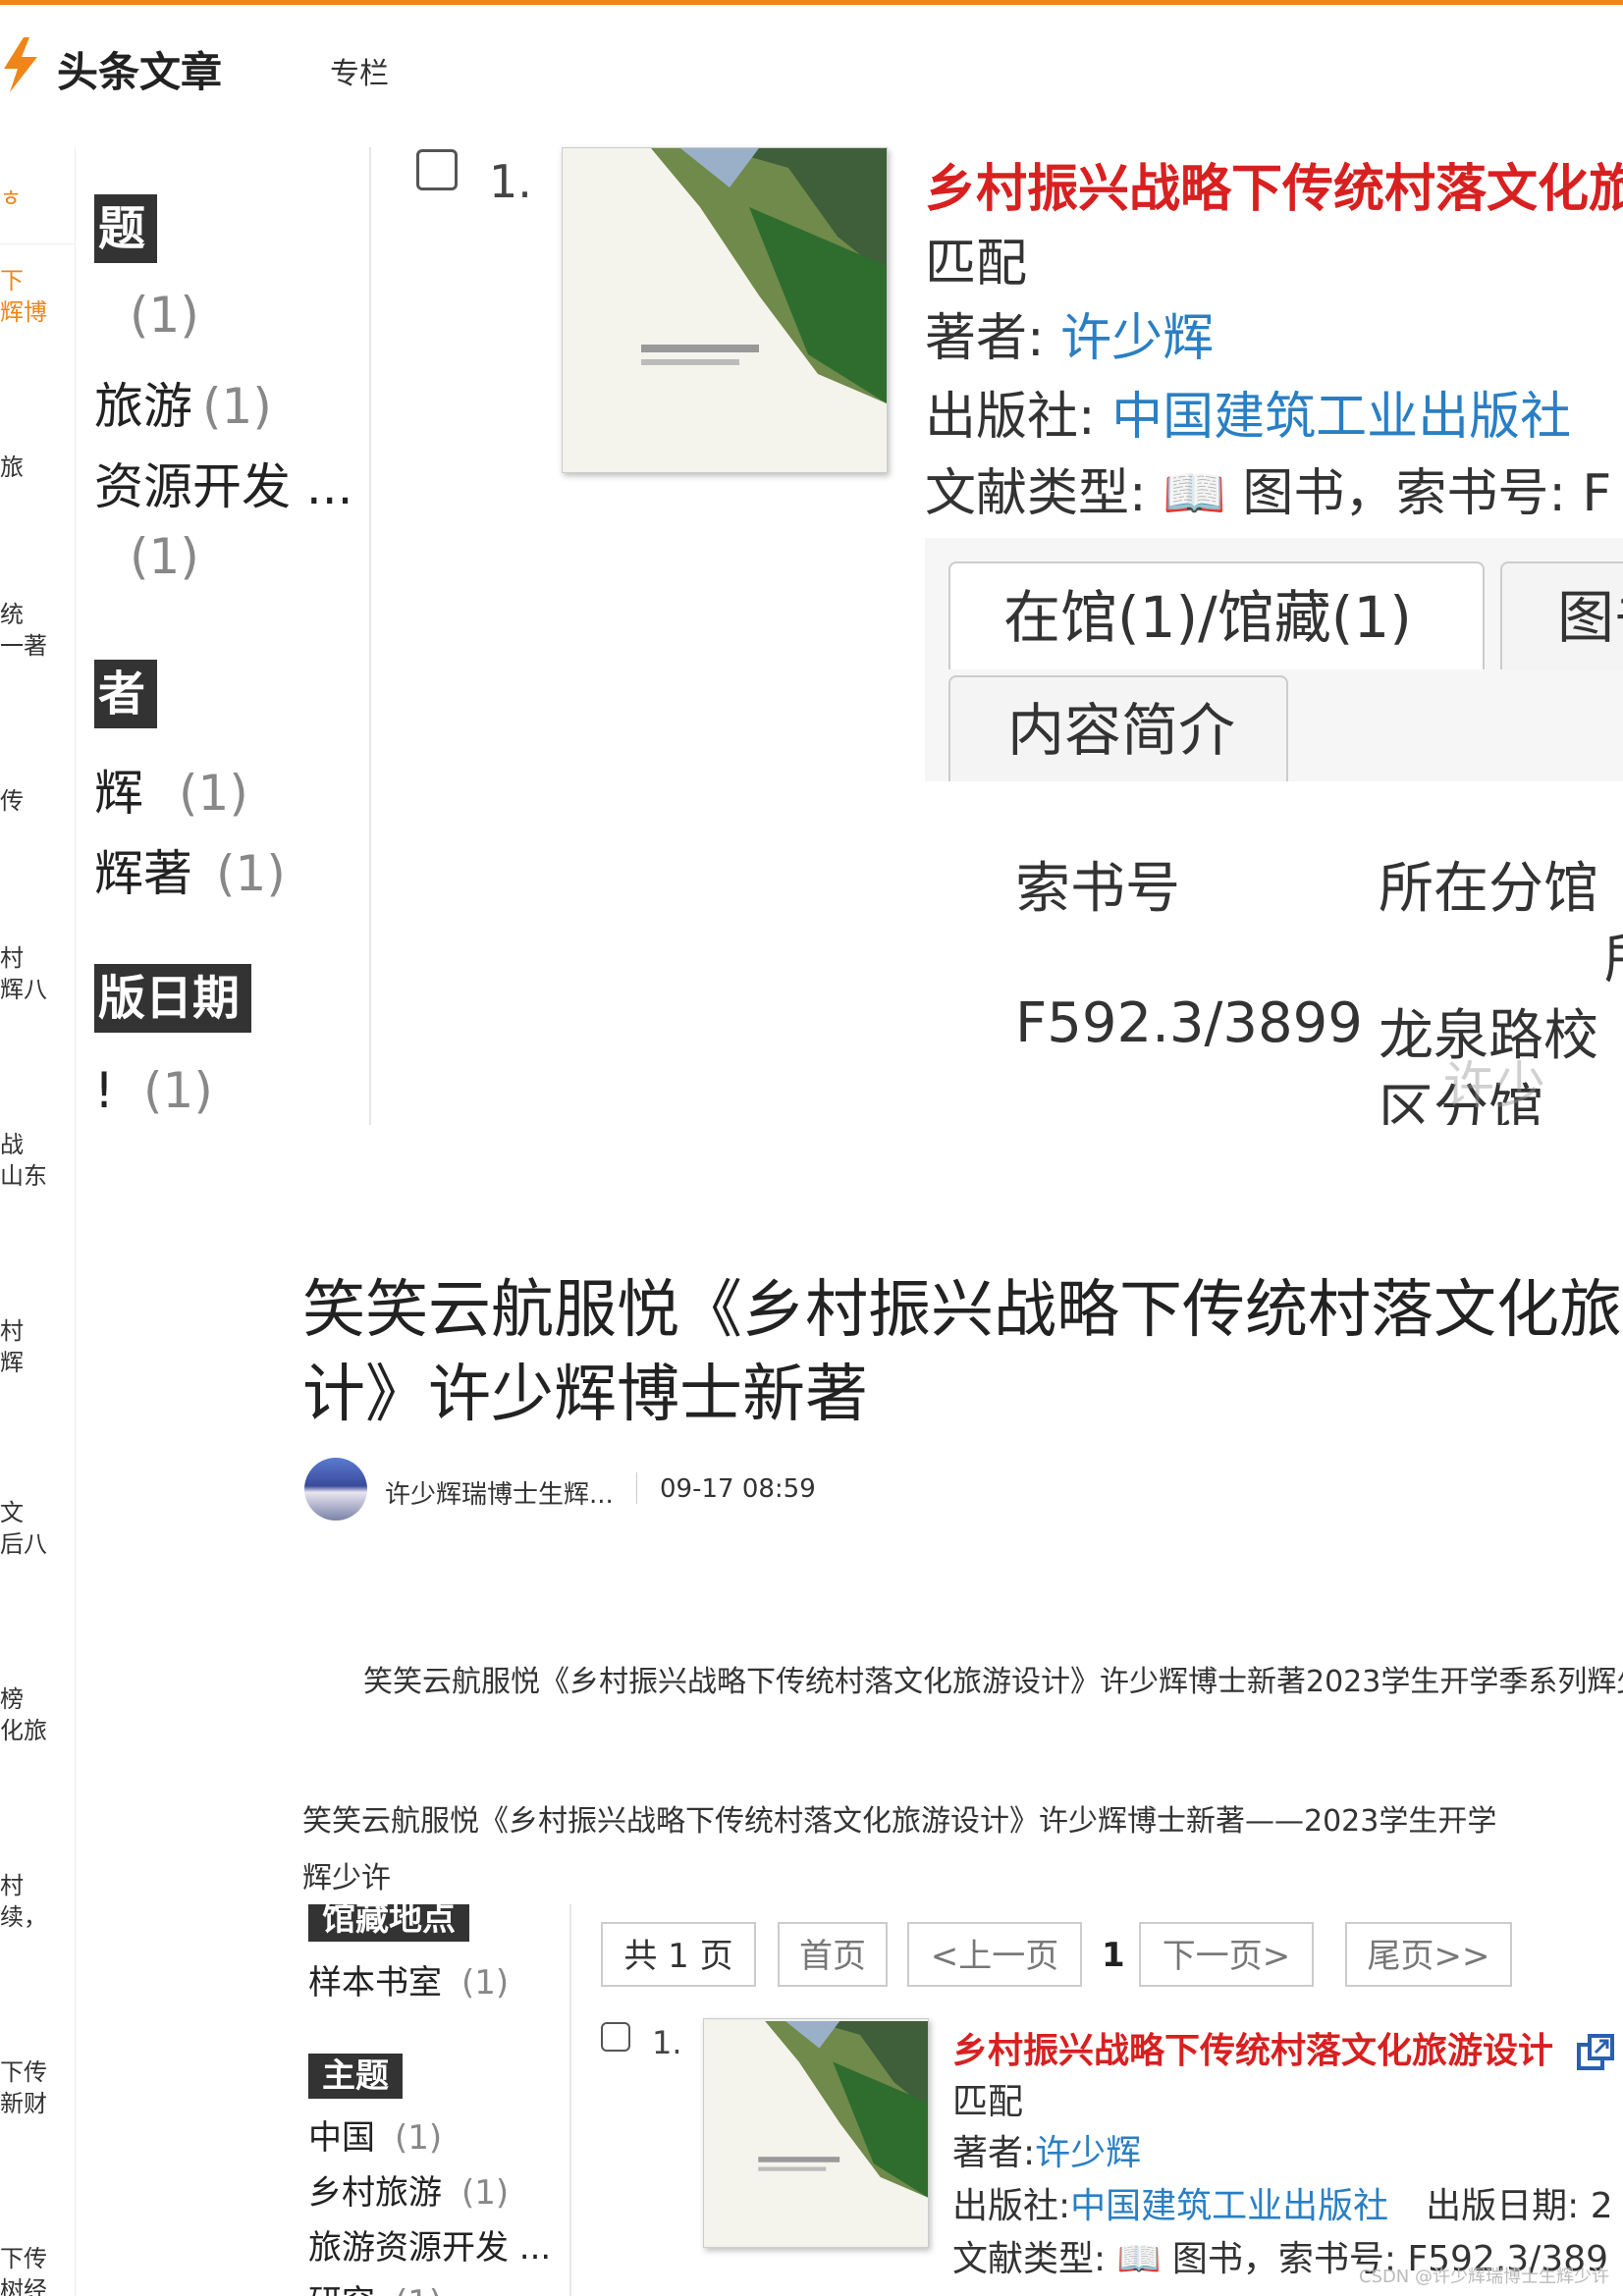 The height and width of the screenshot is (2296, 1623). What do you see at coordinates (1118, 728) in the screenshot?
I see `tab-summary: 内容简介` at bounding box center [1118, 728].